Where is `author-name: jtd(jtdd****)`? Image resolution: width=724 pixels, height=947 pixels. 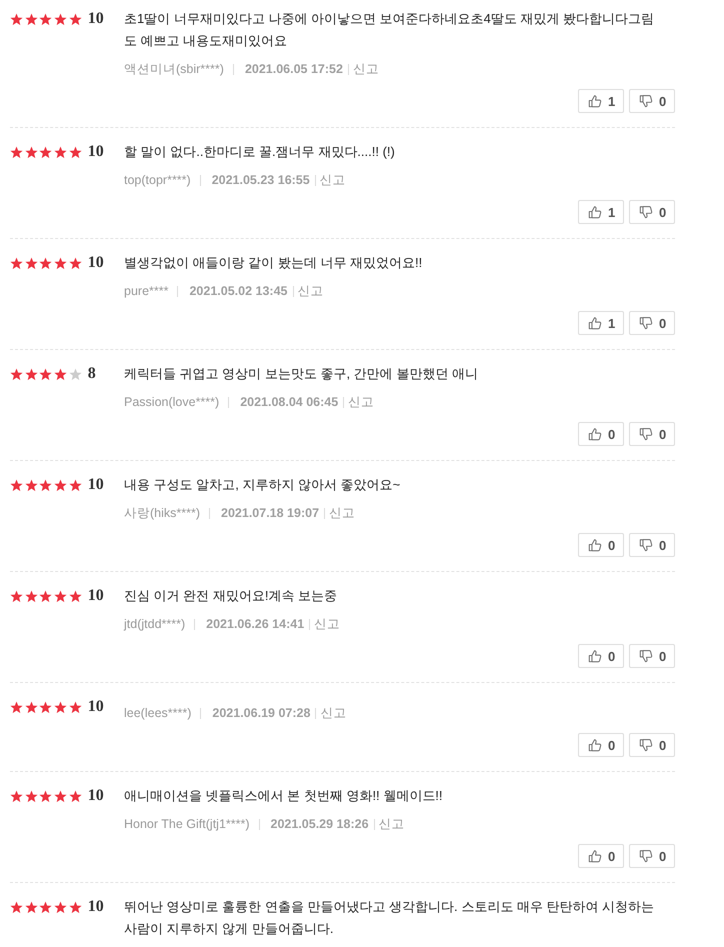
author-name: jtd(jtdd****) is located at coordinates (155, 624).